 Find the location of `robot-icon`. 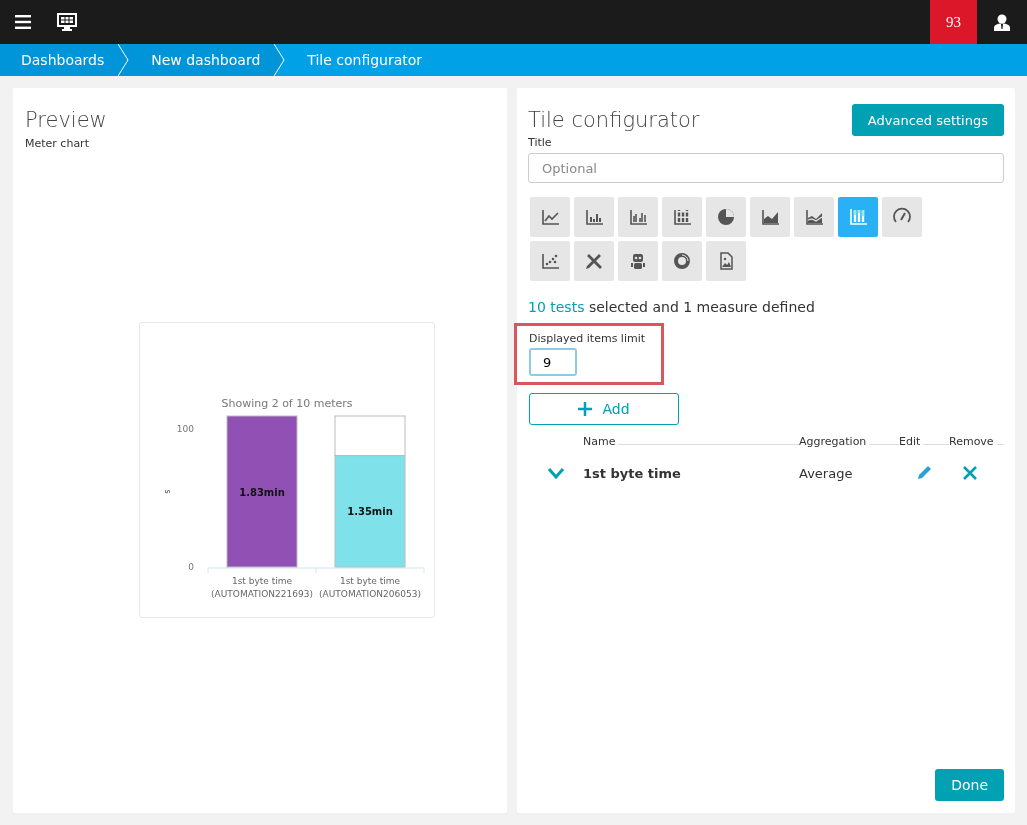

robot-icon is located at coordinates (638, 261).